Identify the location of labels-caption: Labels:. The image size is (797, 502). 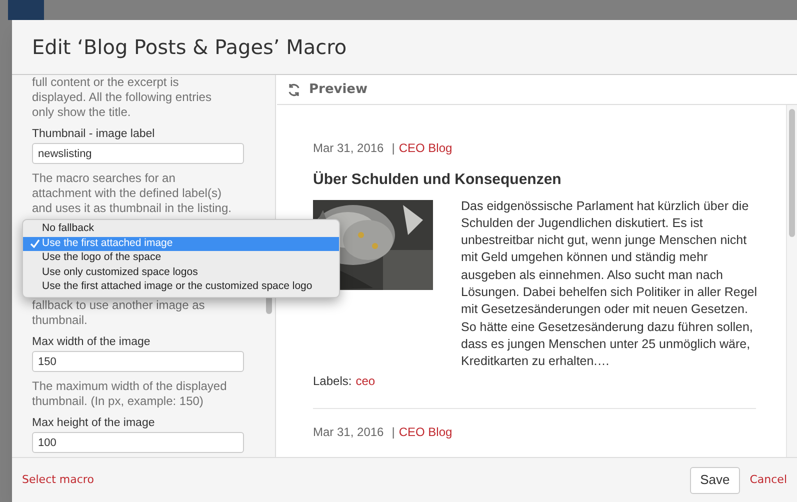
(332, 381).